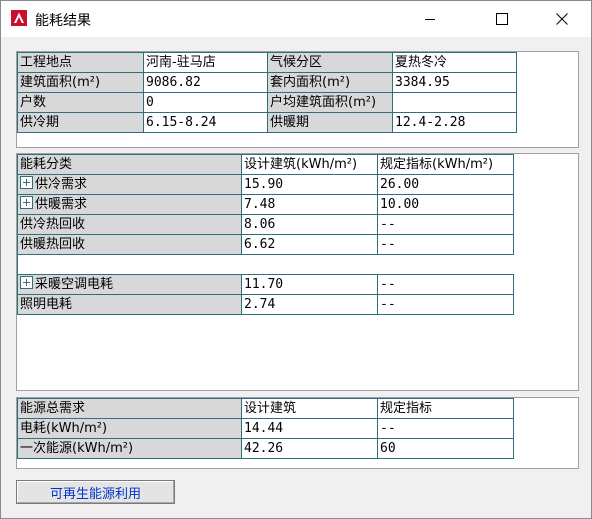  Describe the element at coordinates (205, 62) in the screenshot. I see `info-value: 河南-驻马店` at that location.